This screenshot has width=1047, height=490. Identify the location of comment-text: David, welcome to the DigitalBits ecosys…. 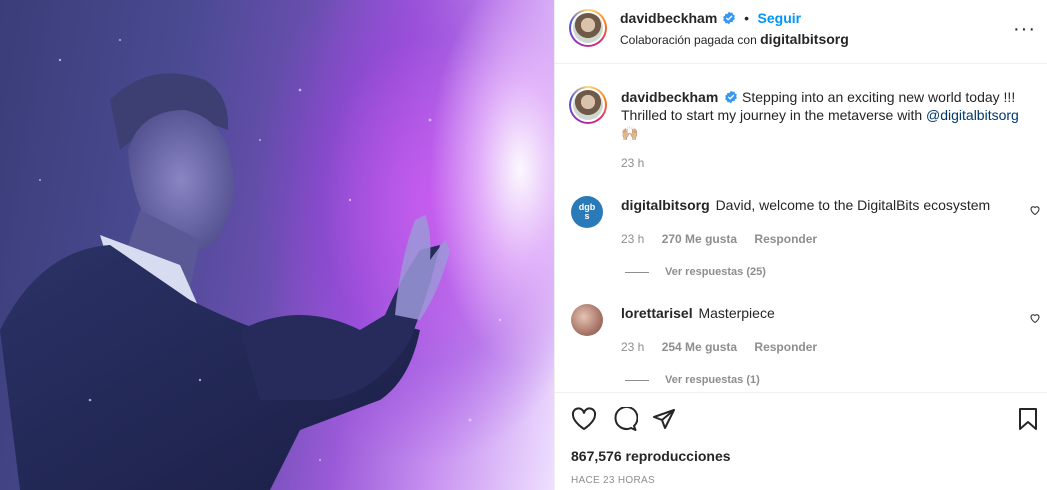
(853, 205).